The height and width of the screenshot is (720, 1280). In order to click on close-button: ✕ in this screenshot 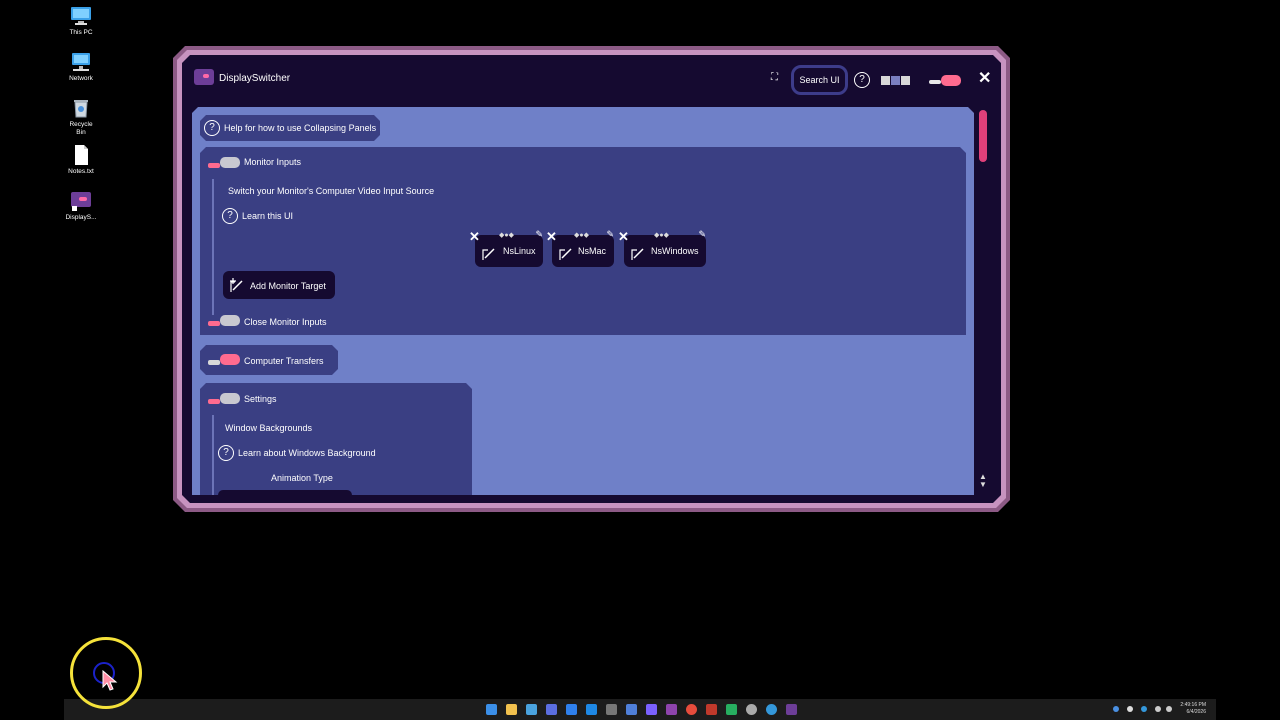, I will do `click(984, 78)`.